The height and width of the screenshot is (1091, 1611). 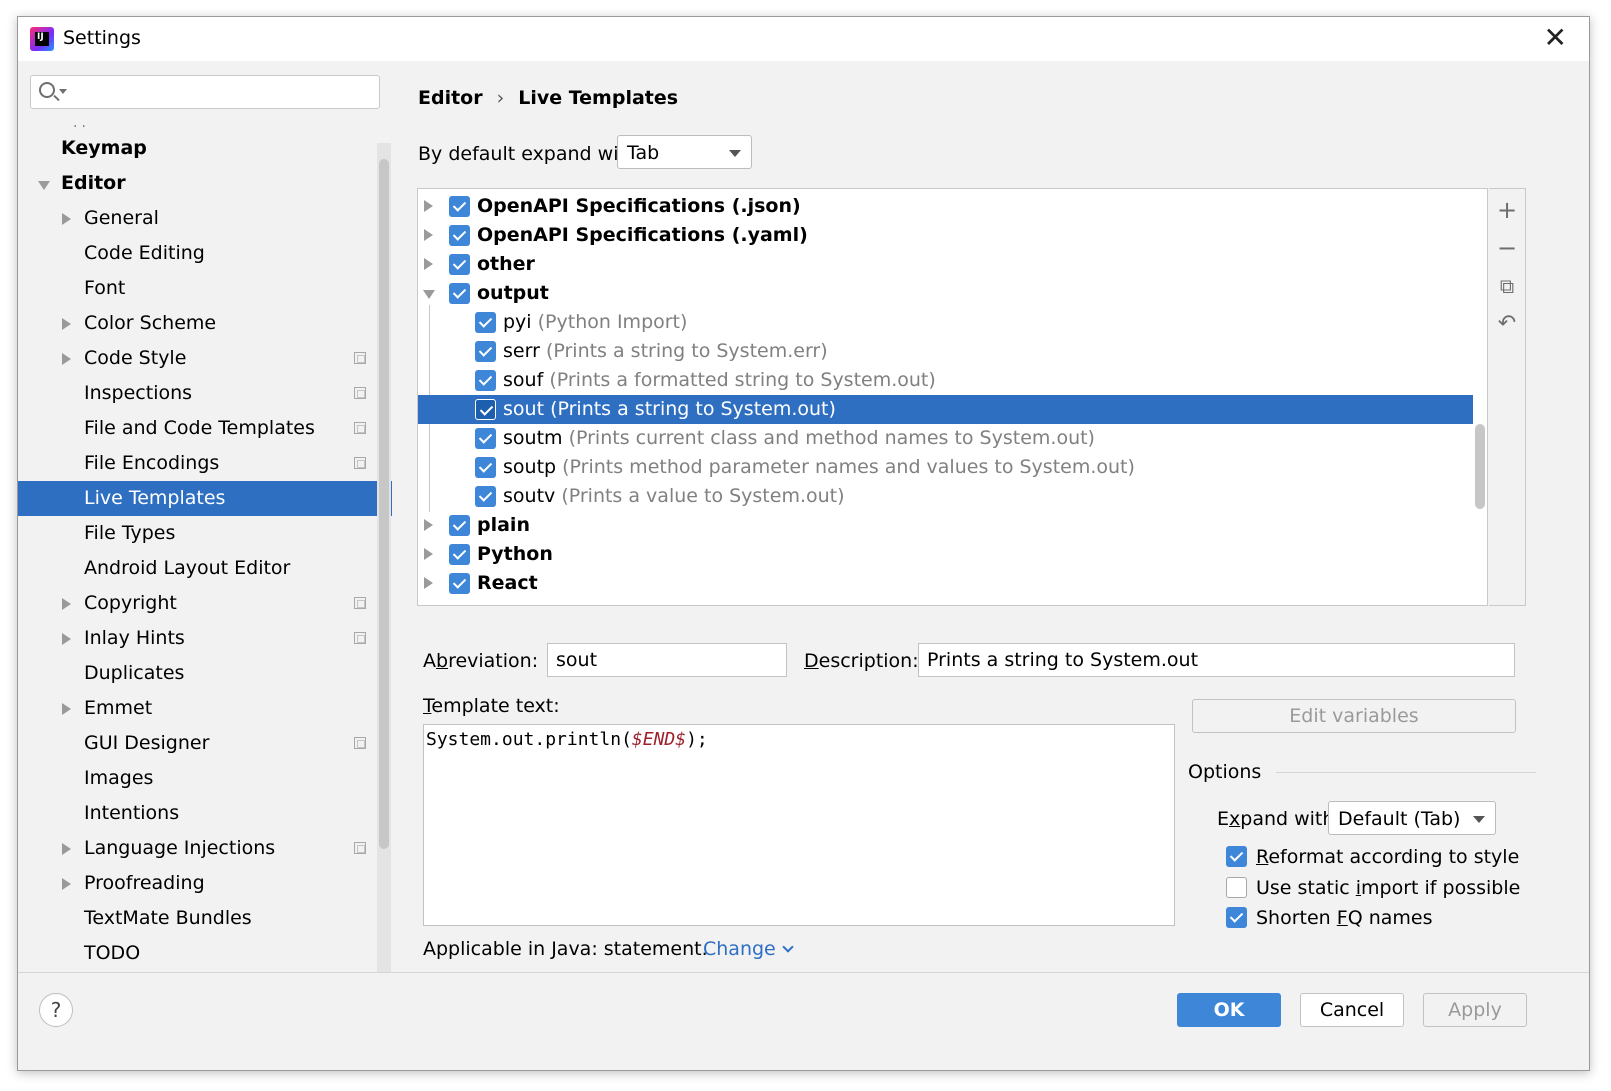 What do you see at coordinates (198, 673) in the screenshot?
I see `sidebar-item-duplicates: Duplicates` at bounding box center [198, 673].